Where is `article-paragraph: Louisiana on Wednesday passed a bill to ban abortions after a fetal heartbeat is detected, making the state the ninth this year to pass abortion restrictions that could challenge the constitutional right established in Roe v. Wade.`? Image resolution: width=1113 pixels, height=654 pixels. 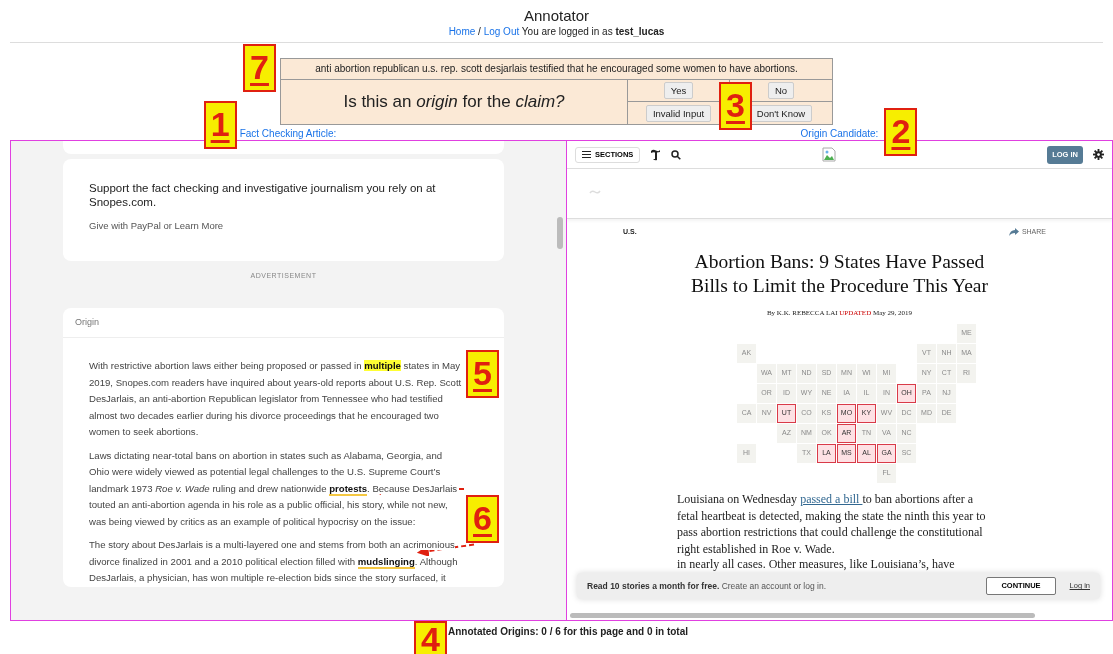 article-paragraph: Louisiana on Wednesday passed a bill to ban abortions after a fetal heartbeat is detected, making the state the ninth this year to pass abortion restrictions that could challenge the constitutional right established in Roe v. Wade. is located at coordinates (832, 524).